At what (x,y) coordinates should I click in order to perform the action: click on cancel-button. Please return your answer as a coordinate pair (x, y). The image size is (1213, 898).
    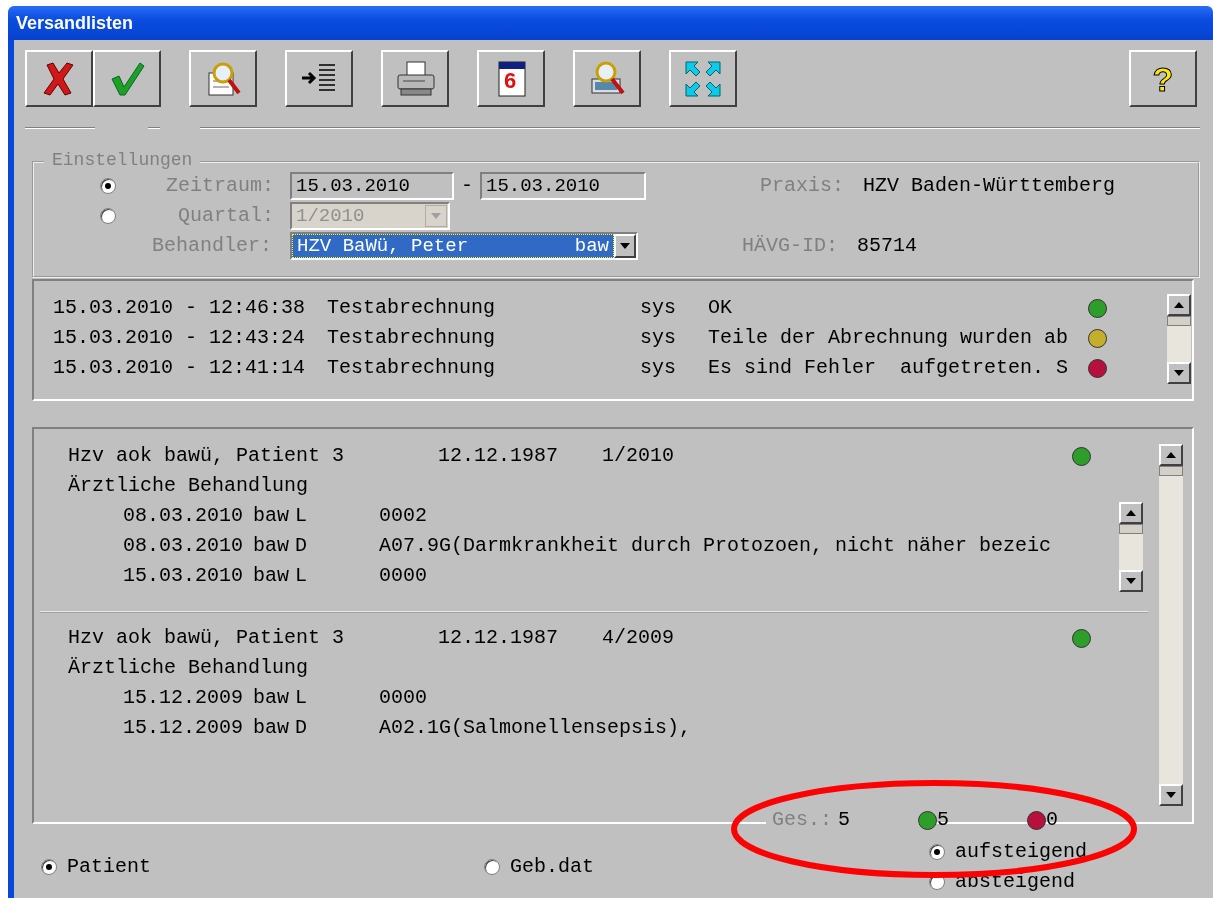
    Looking at the image, I should click on (59, 78).